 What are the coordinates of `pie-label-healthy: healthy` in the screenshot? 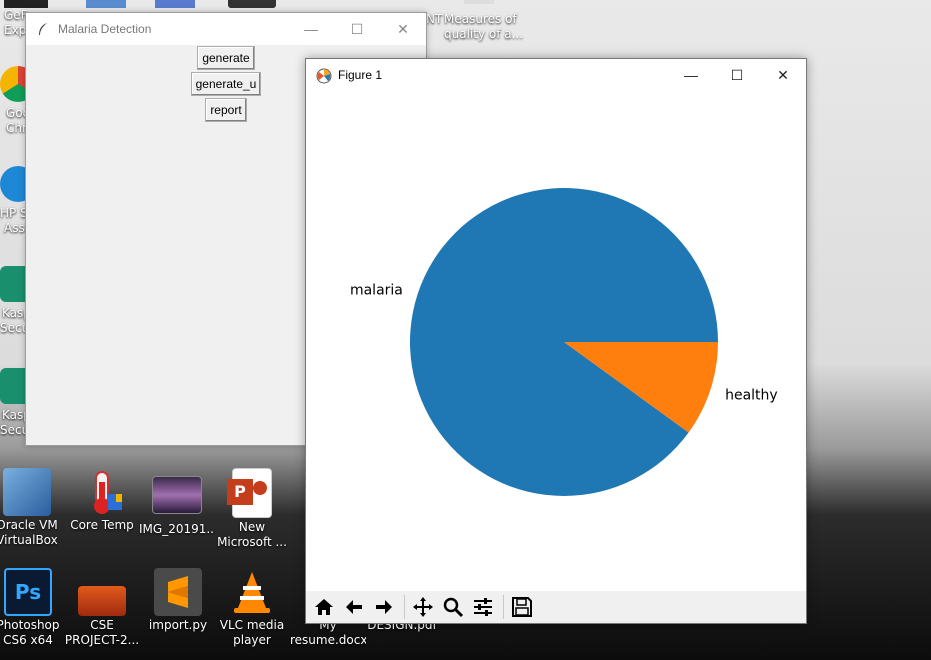 It's located at (751, 395).